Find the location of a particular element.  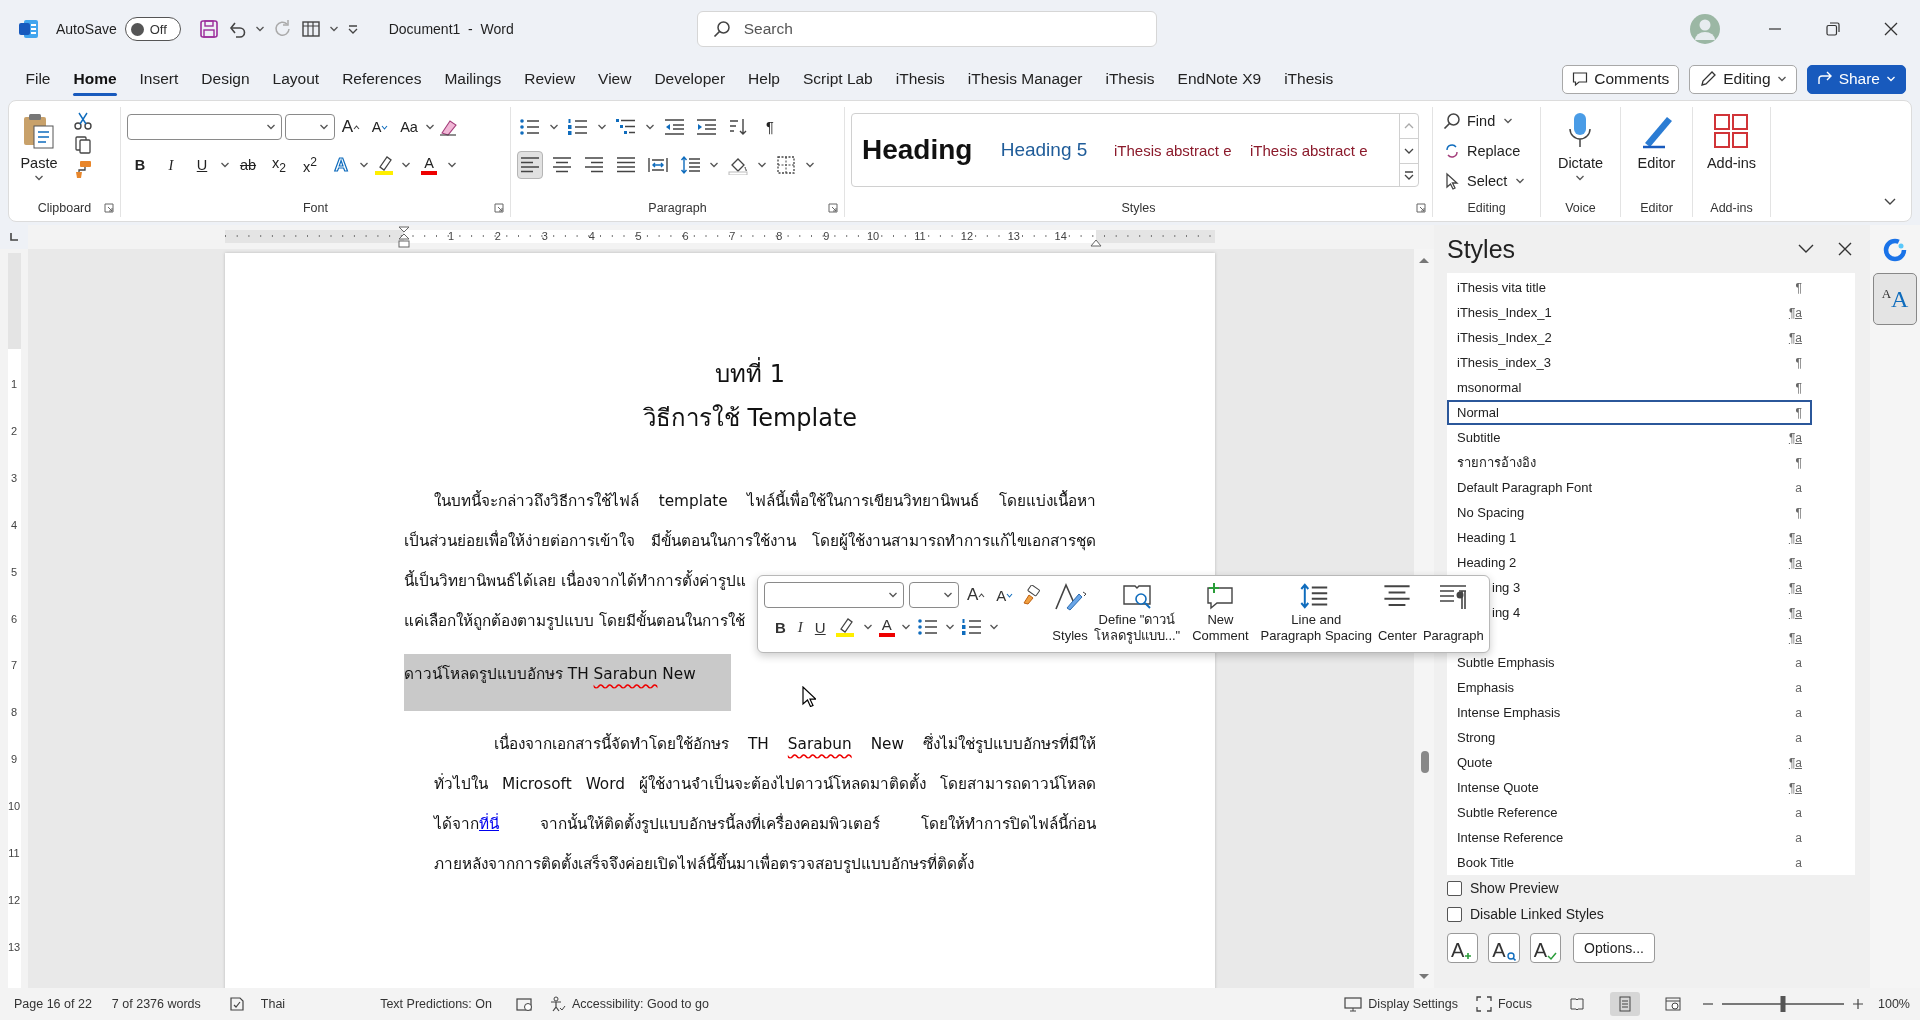

styles-button: Styles is located at coordinates (1070, 614).